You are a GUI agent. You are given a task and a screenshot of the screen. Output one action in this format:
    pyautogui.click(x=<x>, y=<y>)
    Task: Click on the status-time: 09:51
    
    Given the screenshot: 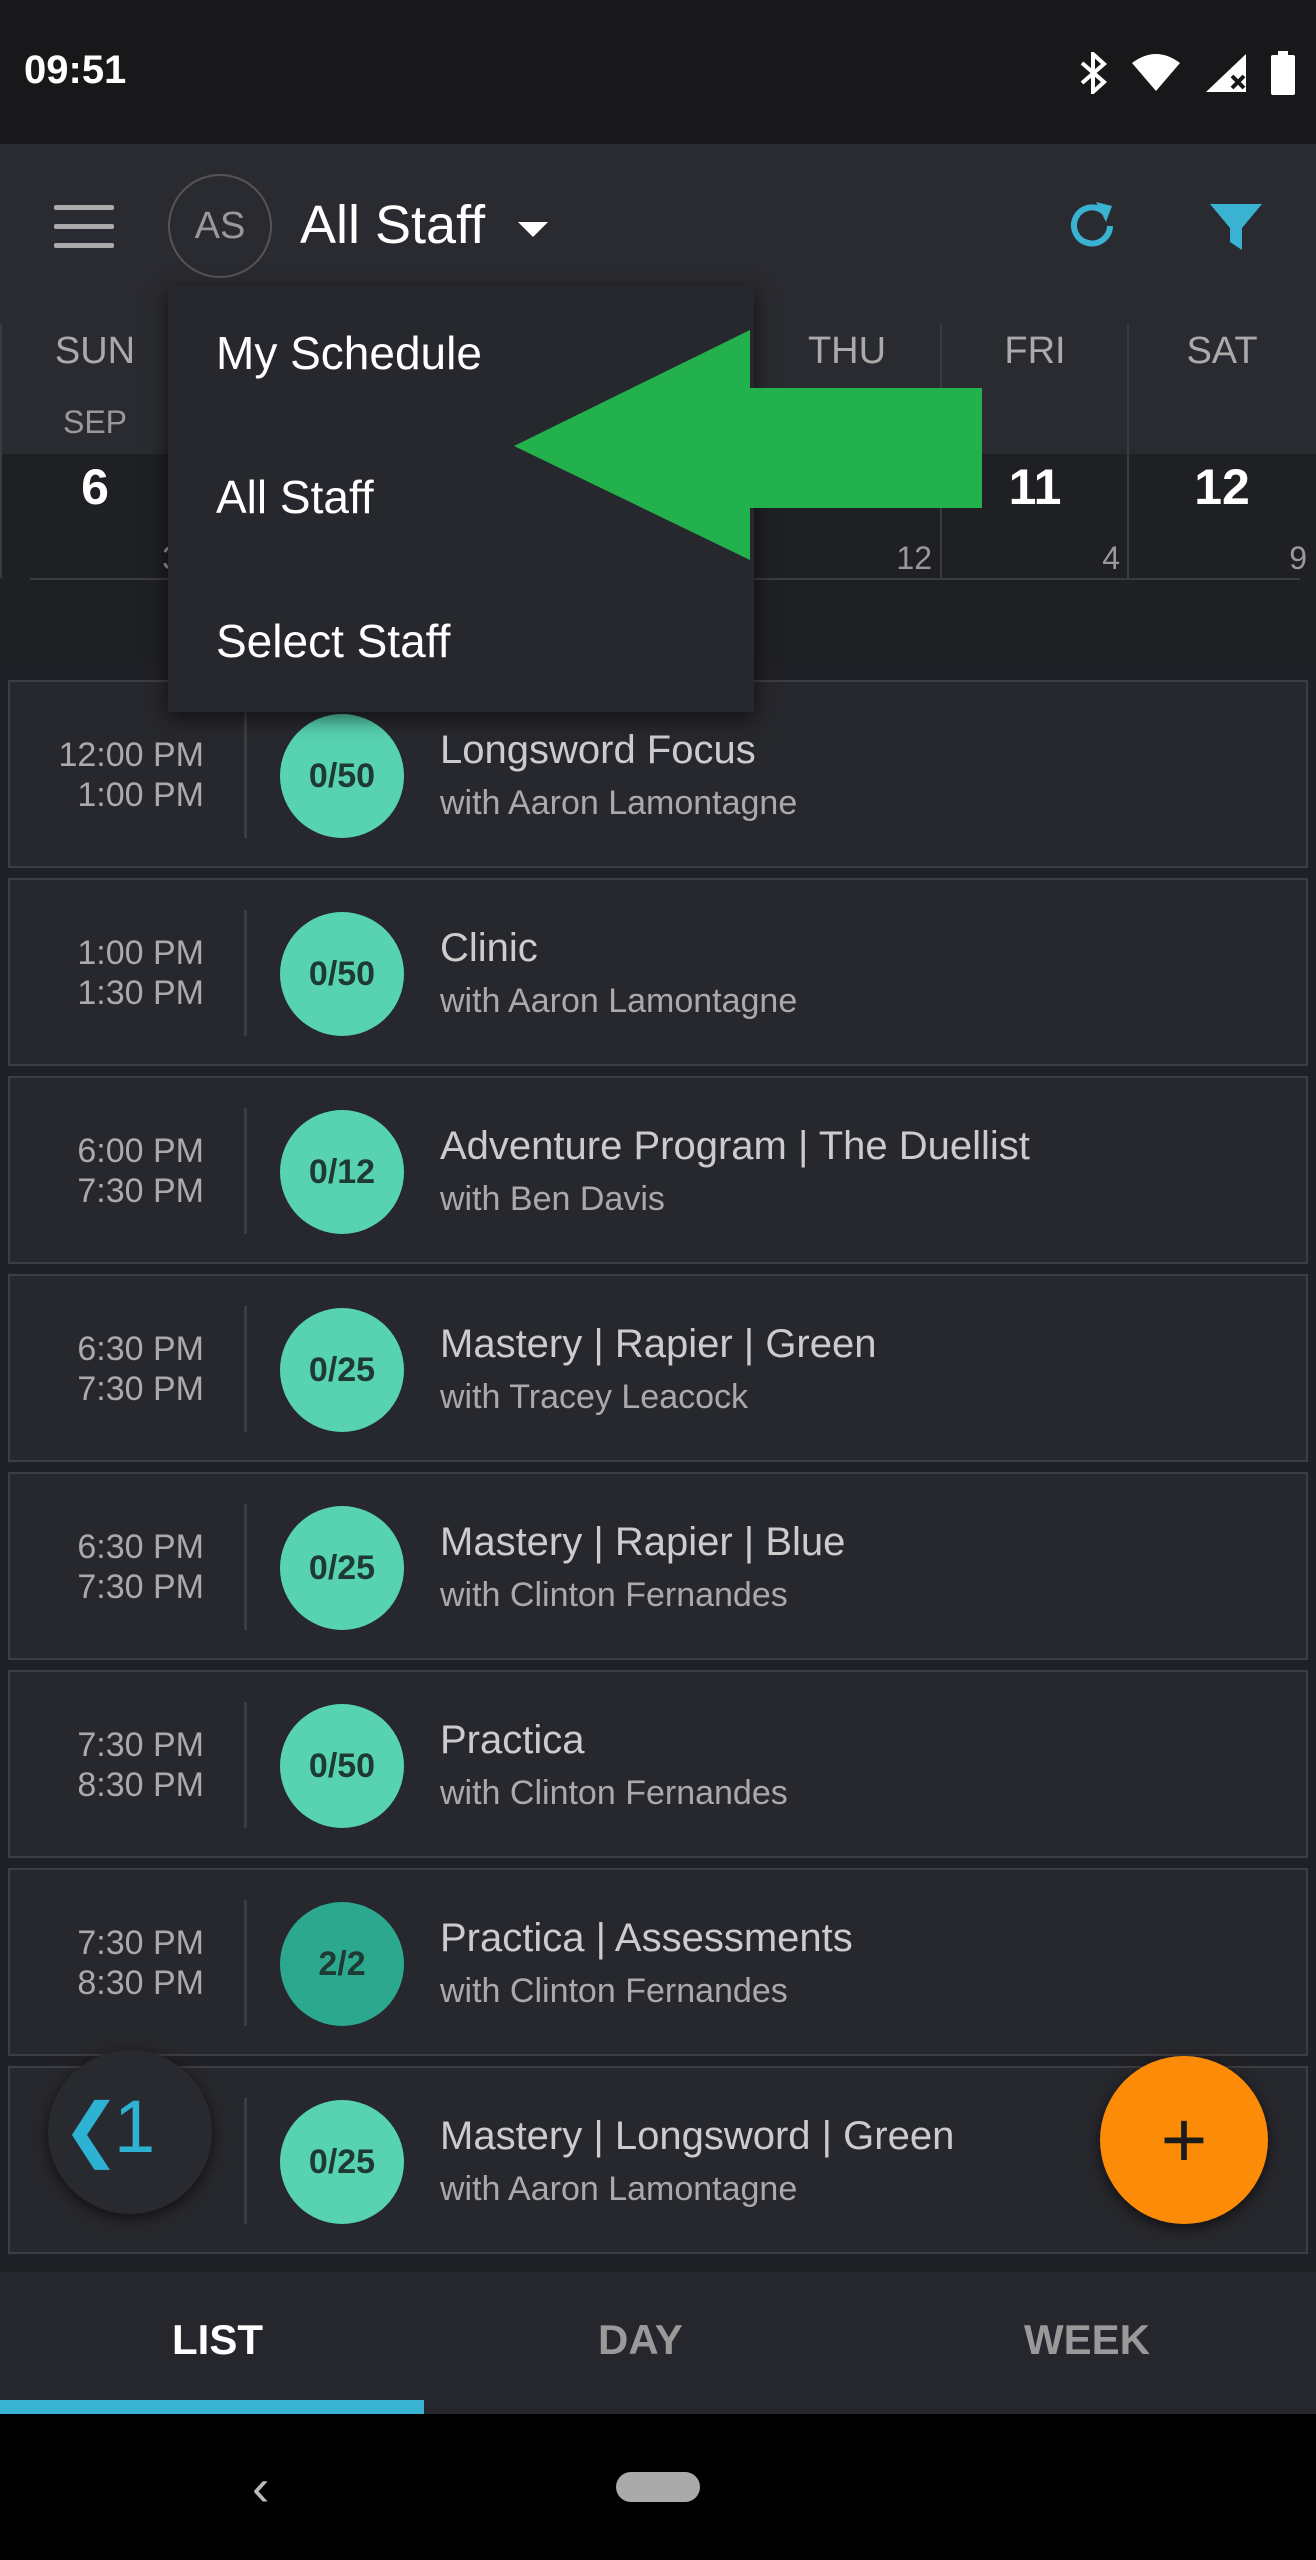 What is the action you would take?
    pyautogui.click(x=75, y=70)
    